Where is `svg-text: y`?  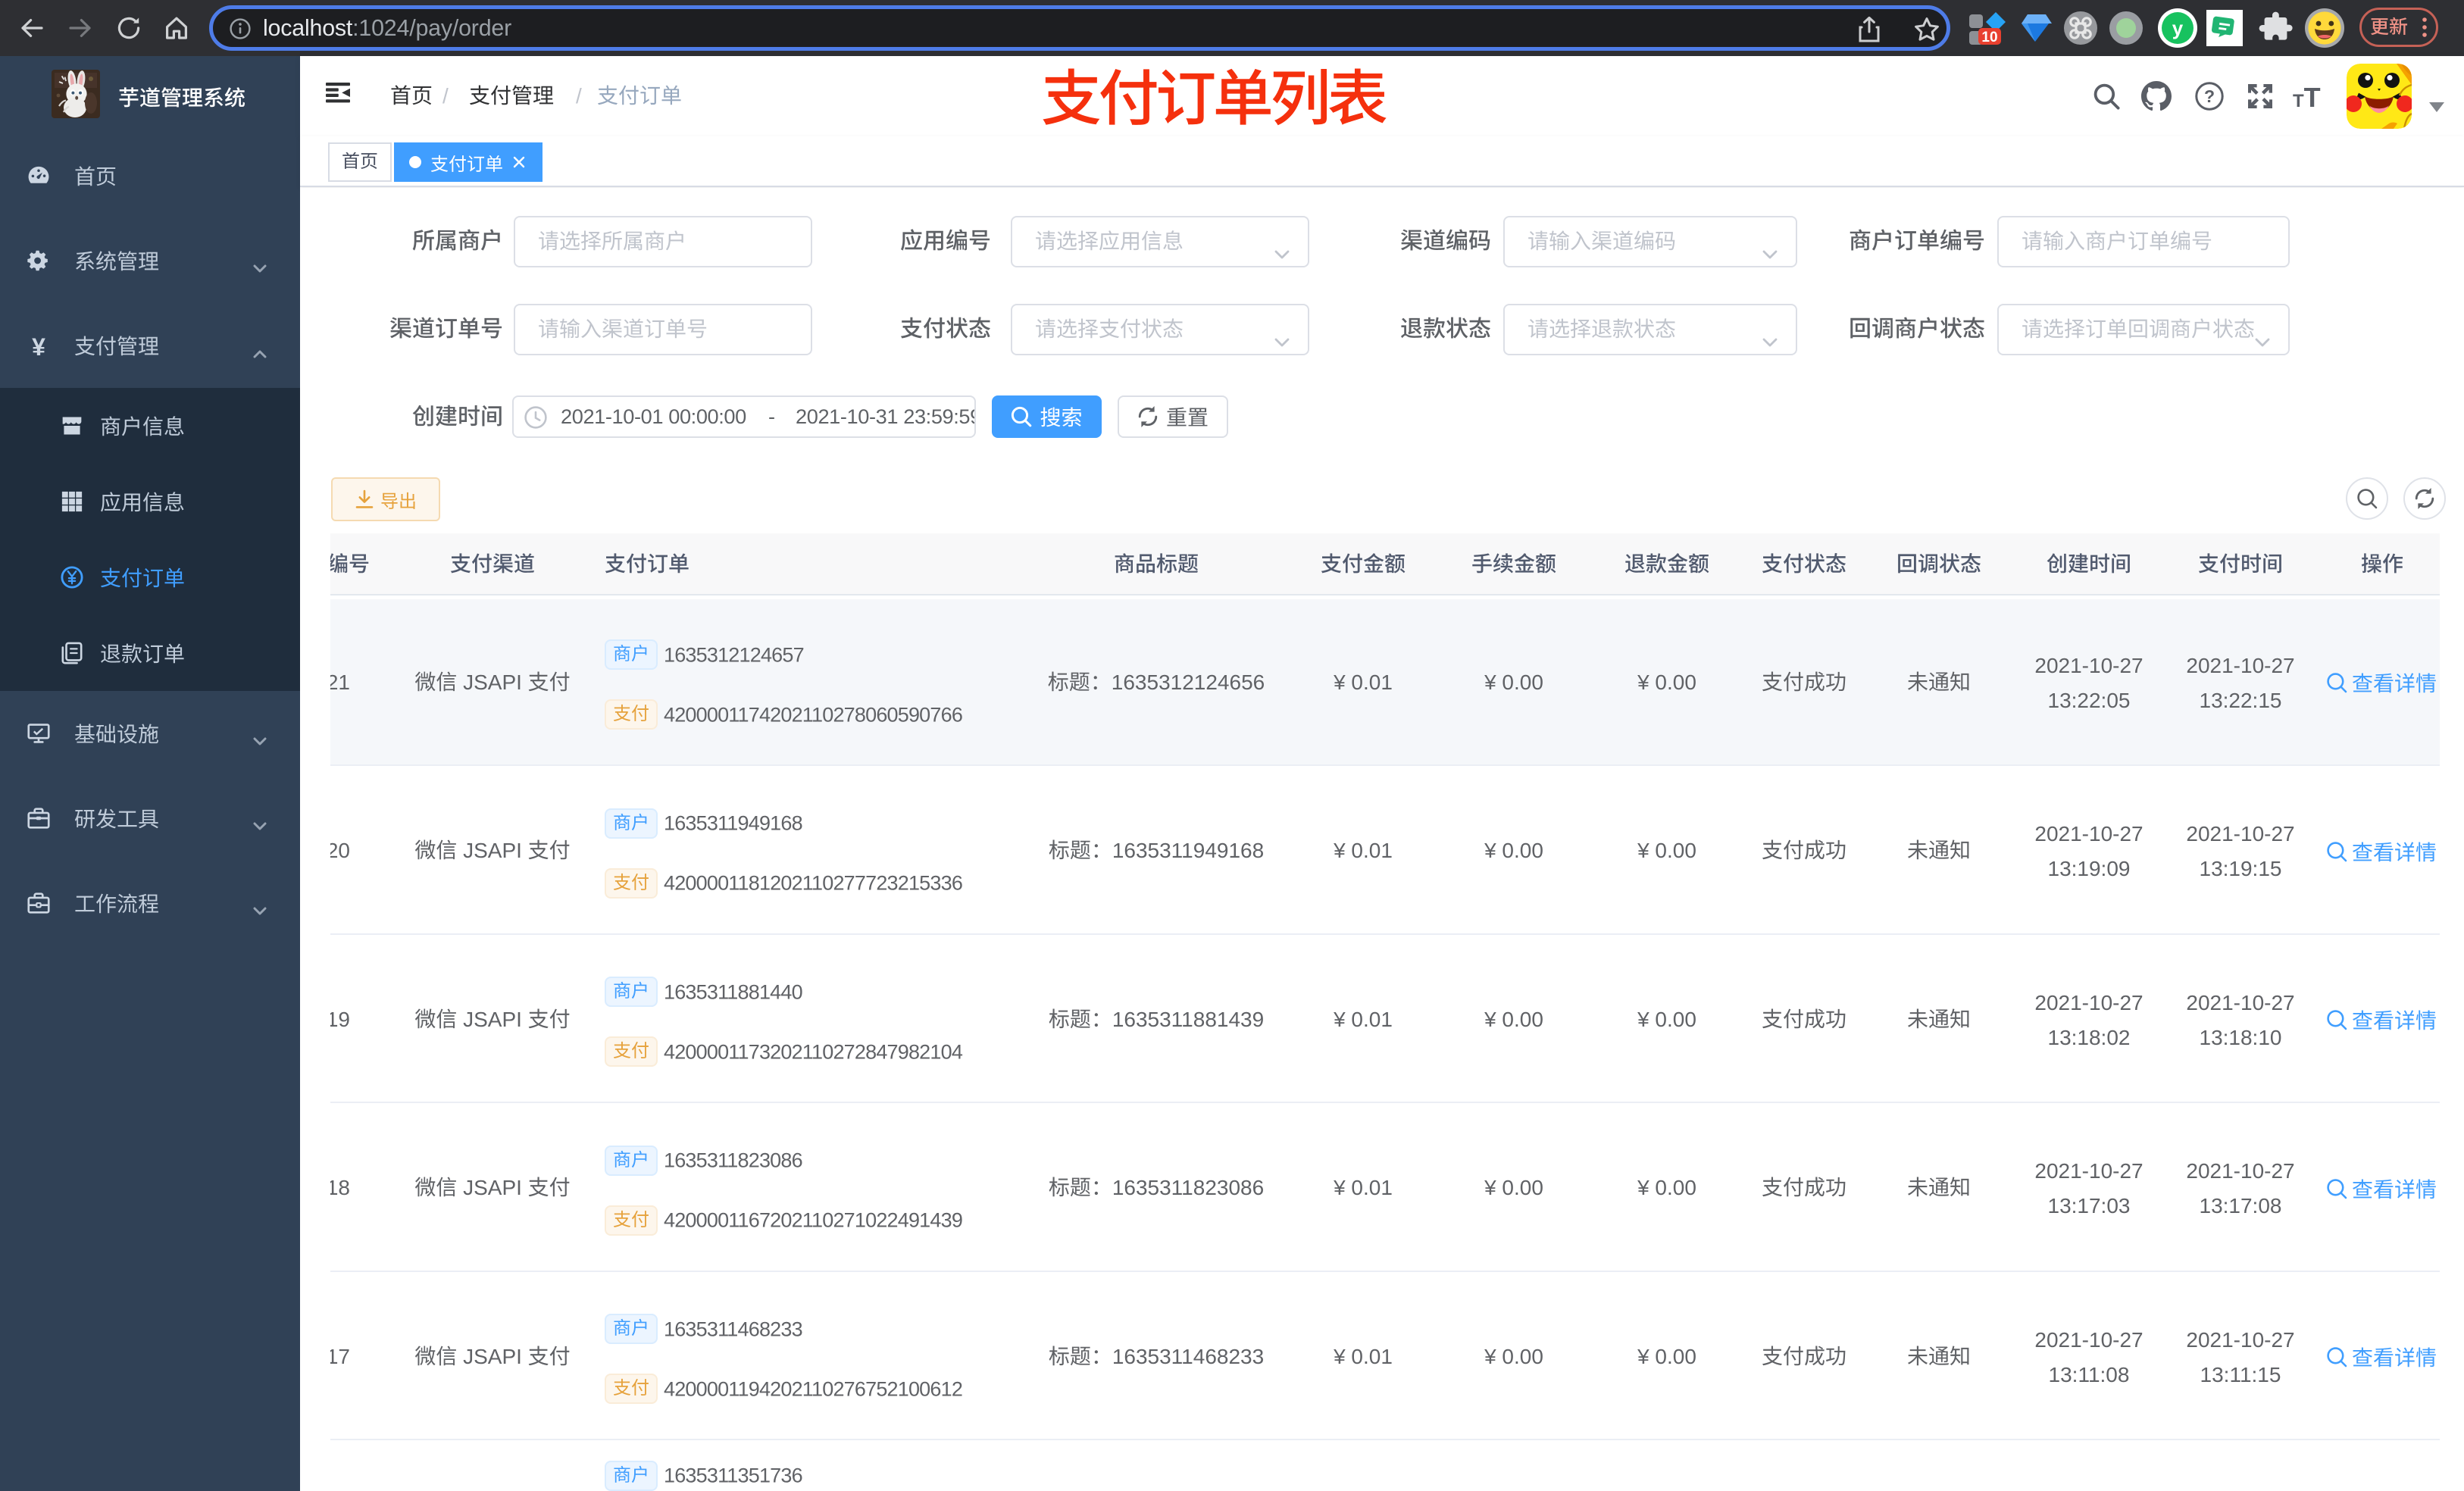
svg-text: y is located at coordinates (2178, 28).